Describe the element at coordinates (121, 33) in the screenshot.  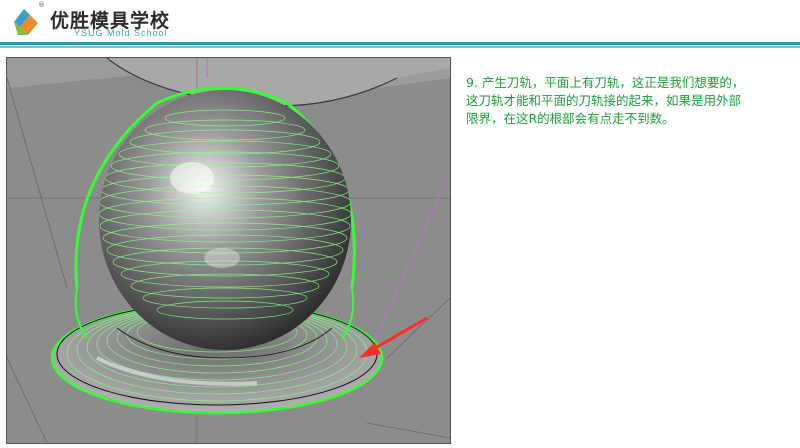
I see `brand-name-en: YSUG Mold School` at that location.